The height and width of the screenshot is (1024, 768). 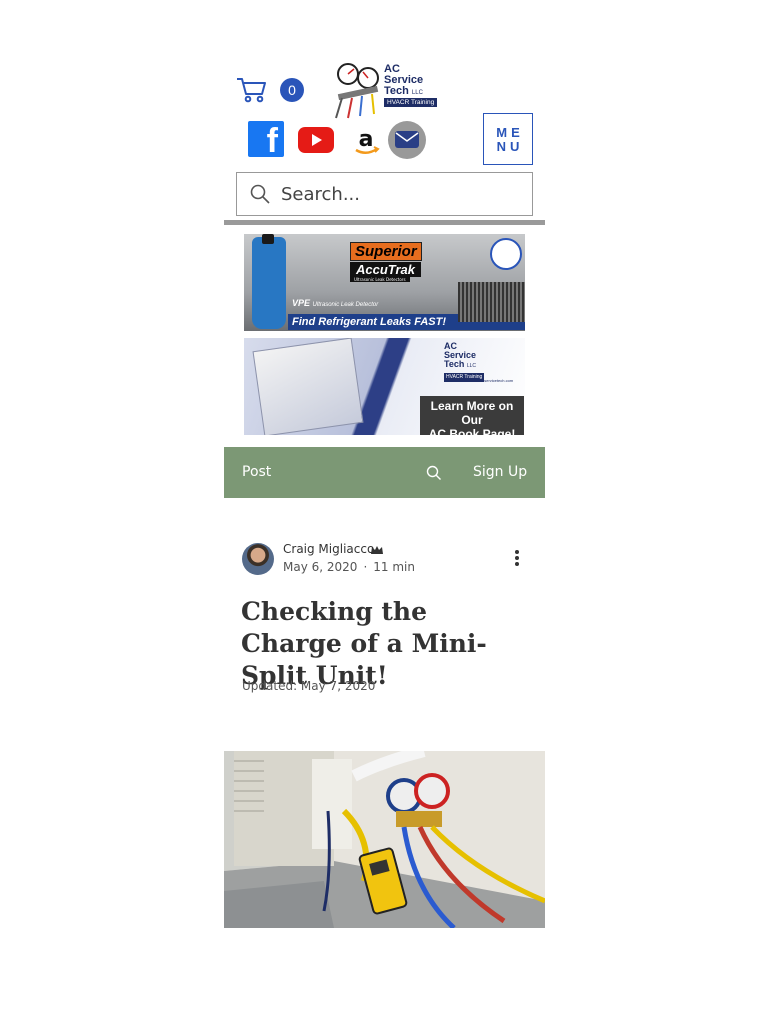 I want to click on site-search, so click(x=384, y=194).